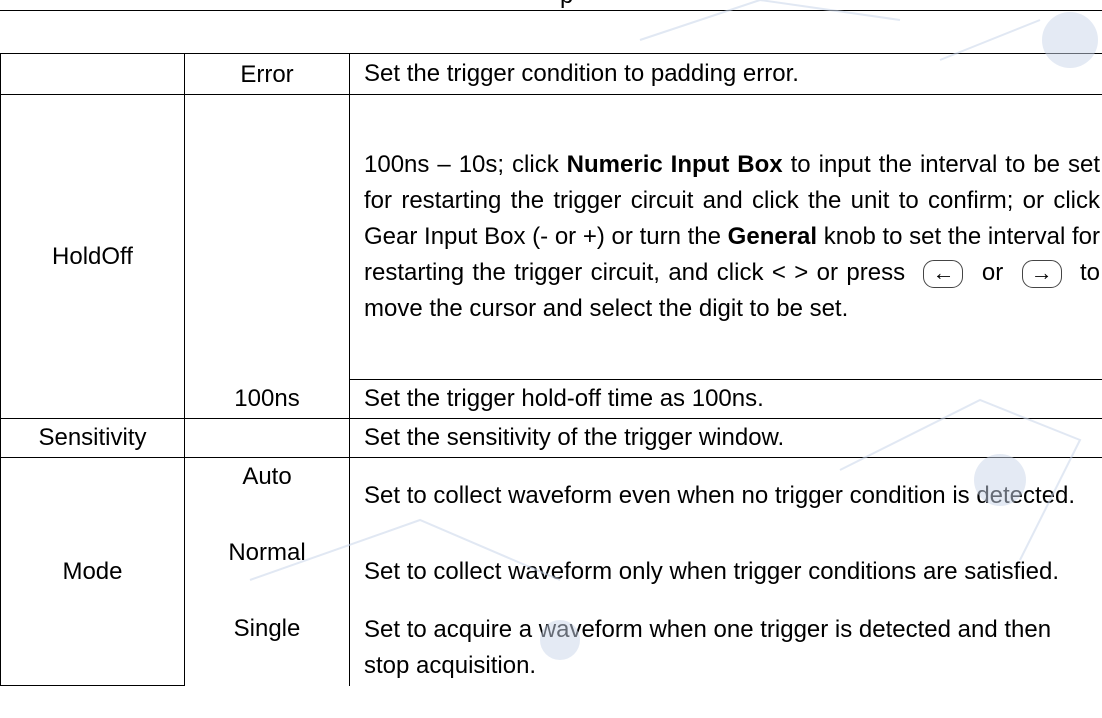  I want to click on option-cell-error: Error, so click(267, 74).